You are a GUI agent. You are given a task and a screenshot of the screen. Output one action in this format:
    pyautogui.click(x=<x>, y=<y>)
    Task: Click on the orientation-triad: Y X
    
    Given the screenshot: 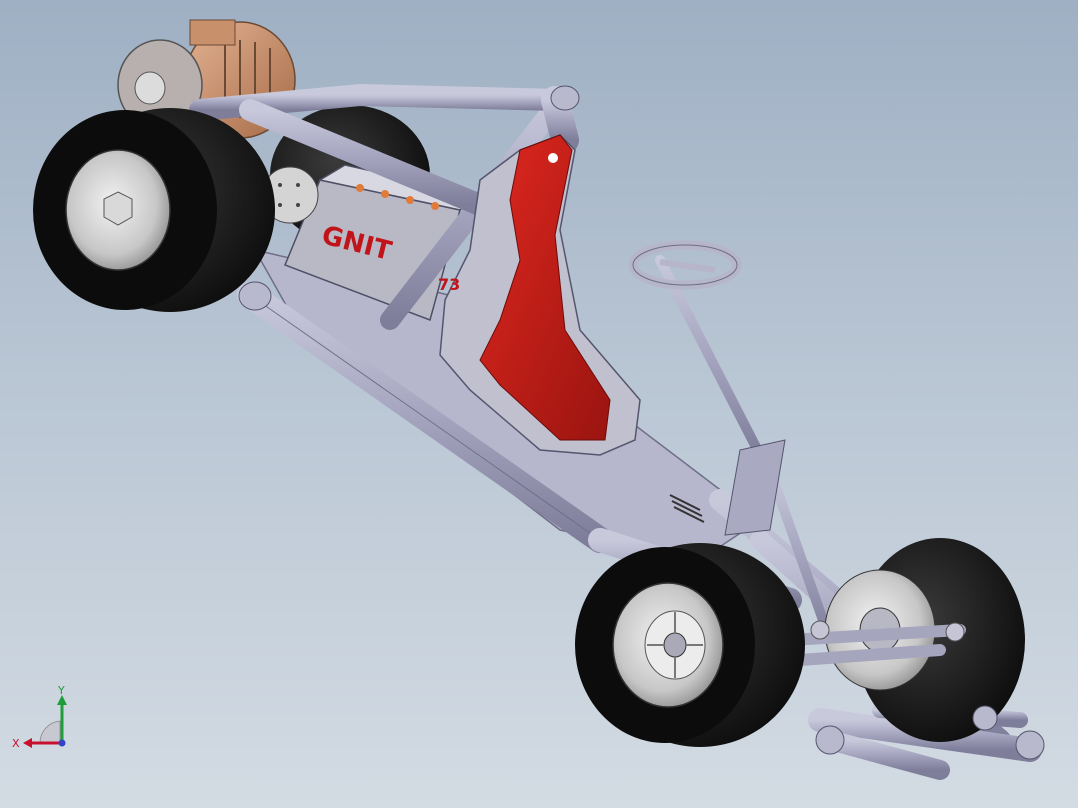 What is the action you would take?
    pyautogui.click(x=39, y=717)
    